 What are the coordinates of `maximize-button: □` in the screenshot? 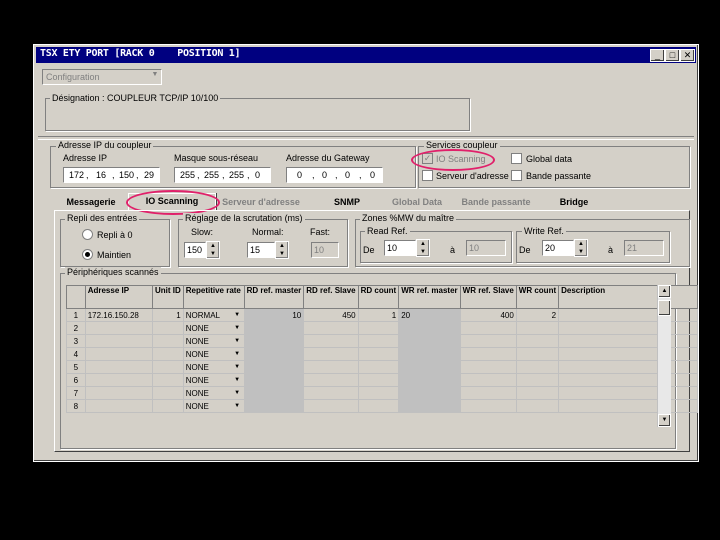 It's located at (672, 55).